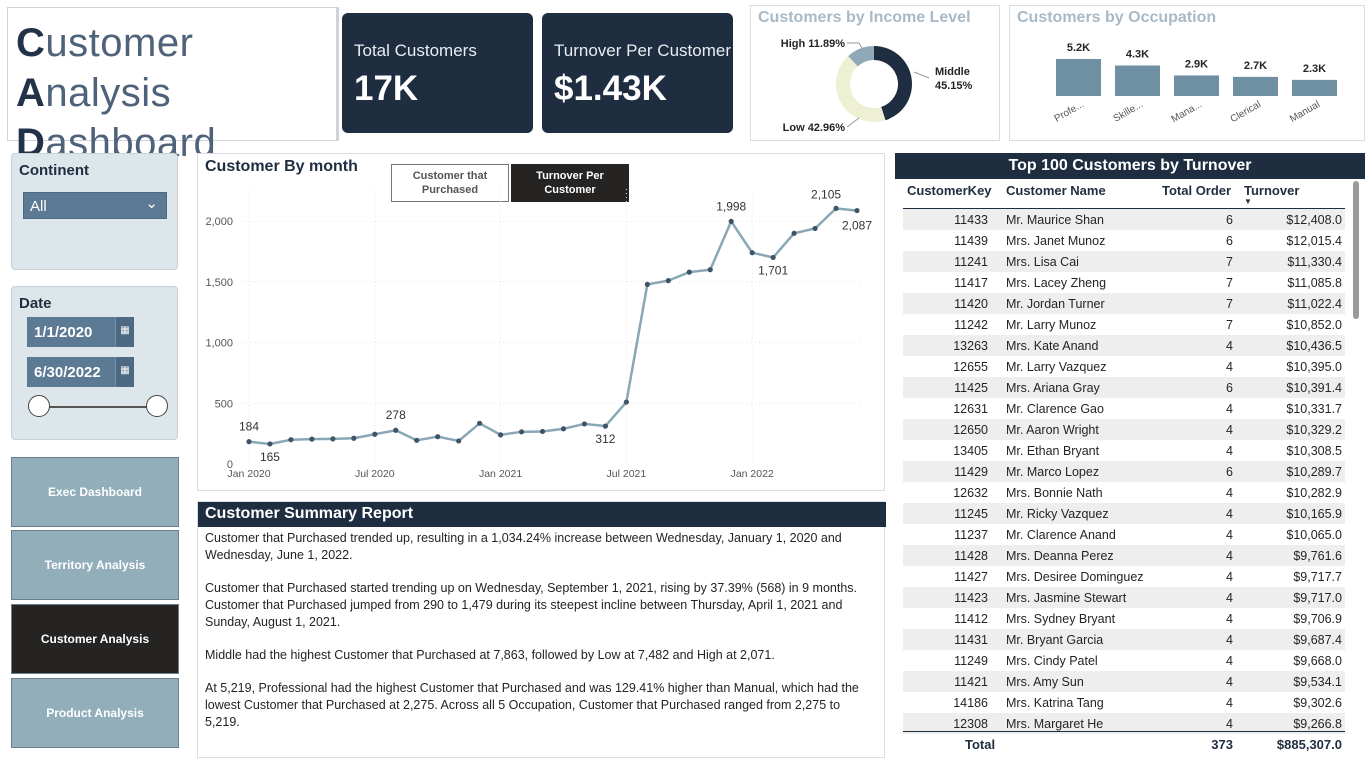  I want to click on table-row: 11420 Mr. Jordan Turner 7 $11,022.4, so click(1124, 303).